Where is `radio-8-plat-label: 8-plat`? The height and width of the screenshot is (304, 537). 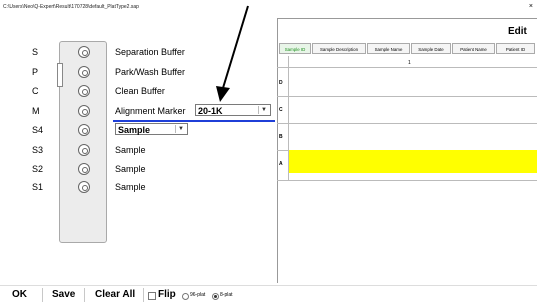 radio-8-plat-label: 8-plat is located at coordinates (226, 295).